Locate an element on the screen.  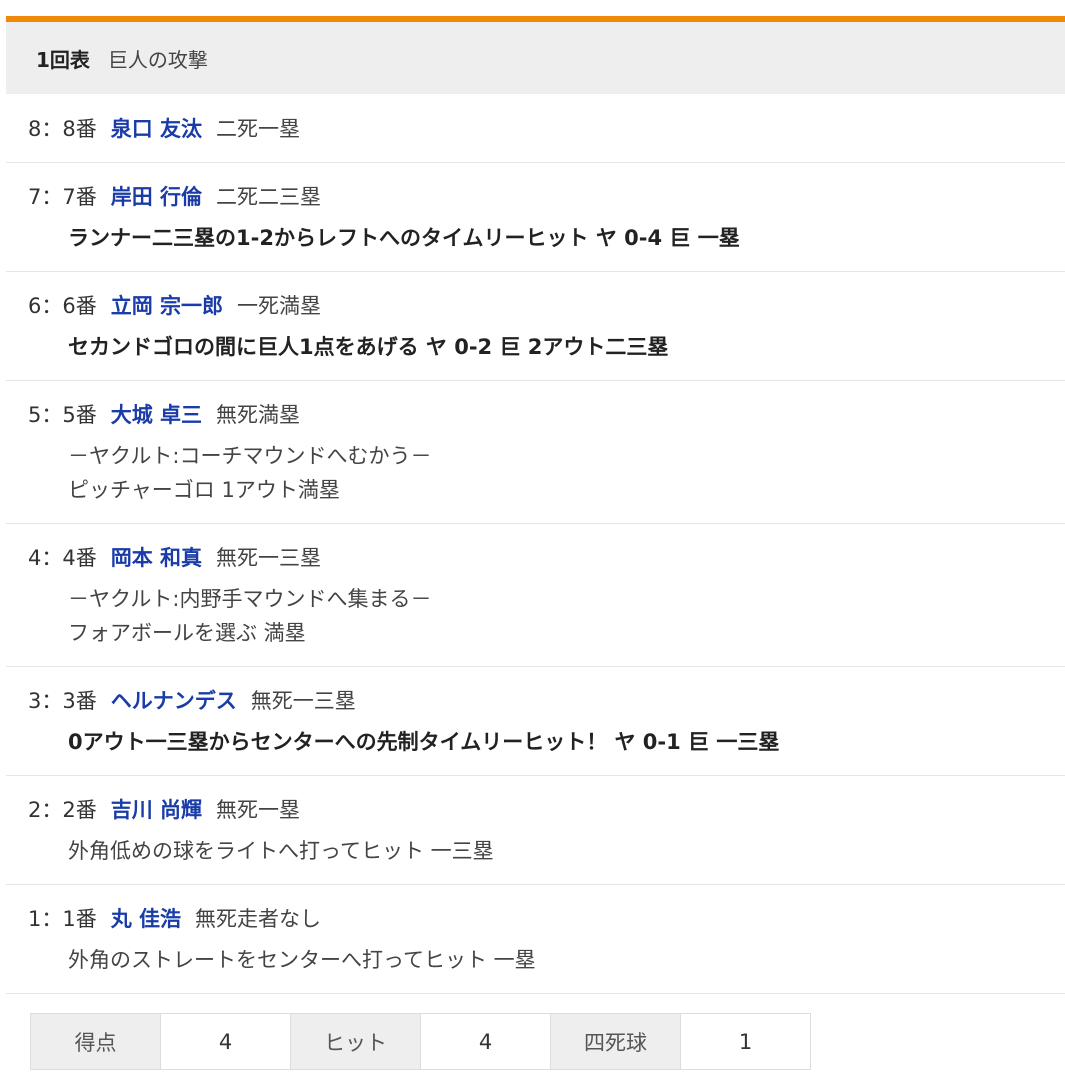
runs-value: 4 is located at coordinates (225, 1041).